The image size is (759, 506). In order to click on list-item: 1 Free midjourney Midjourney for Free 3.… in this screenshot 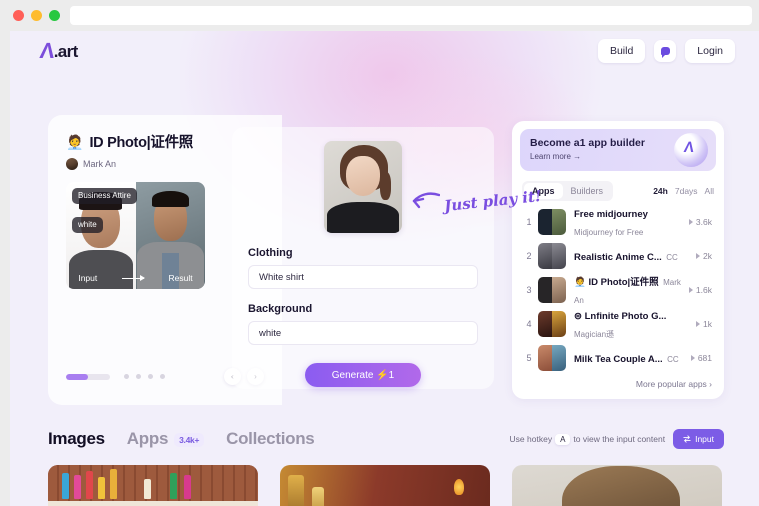, I will do `click(618, 222)`.